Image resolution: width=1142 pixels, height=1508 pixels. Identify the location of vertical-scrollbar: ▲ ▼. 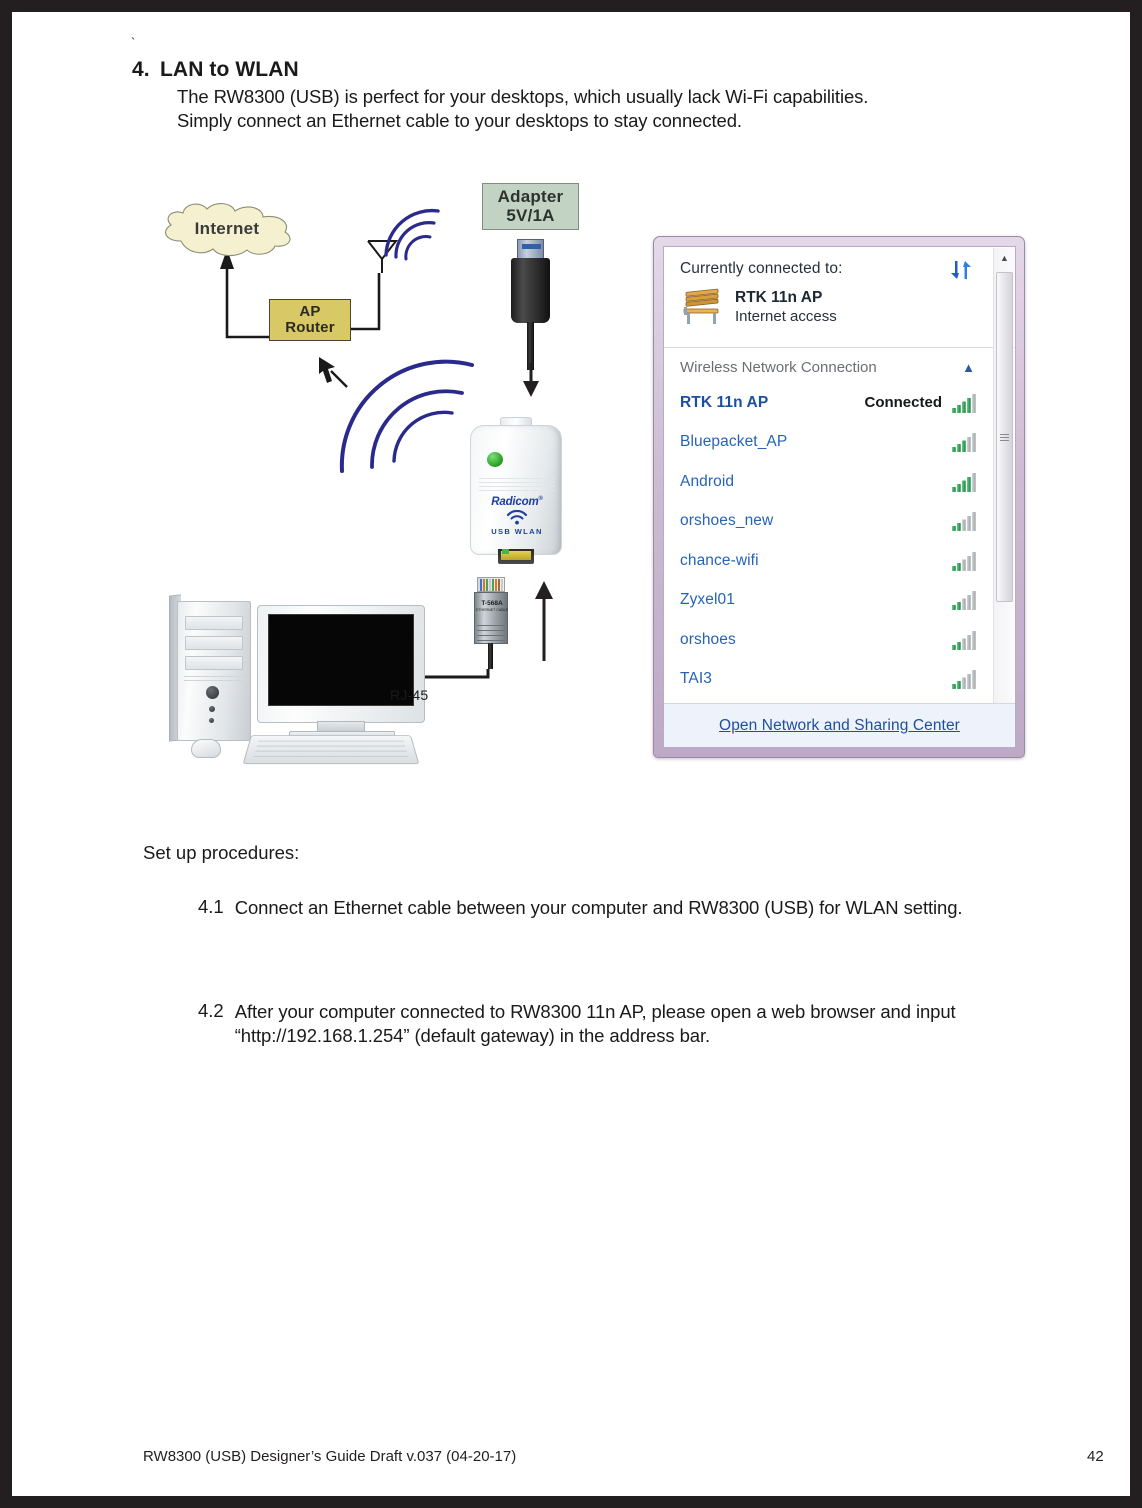
(1003, 497).